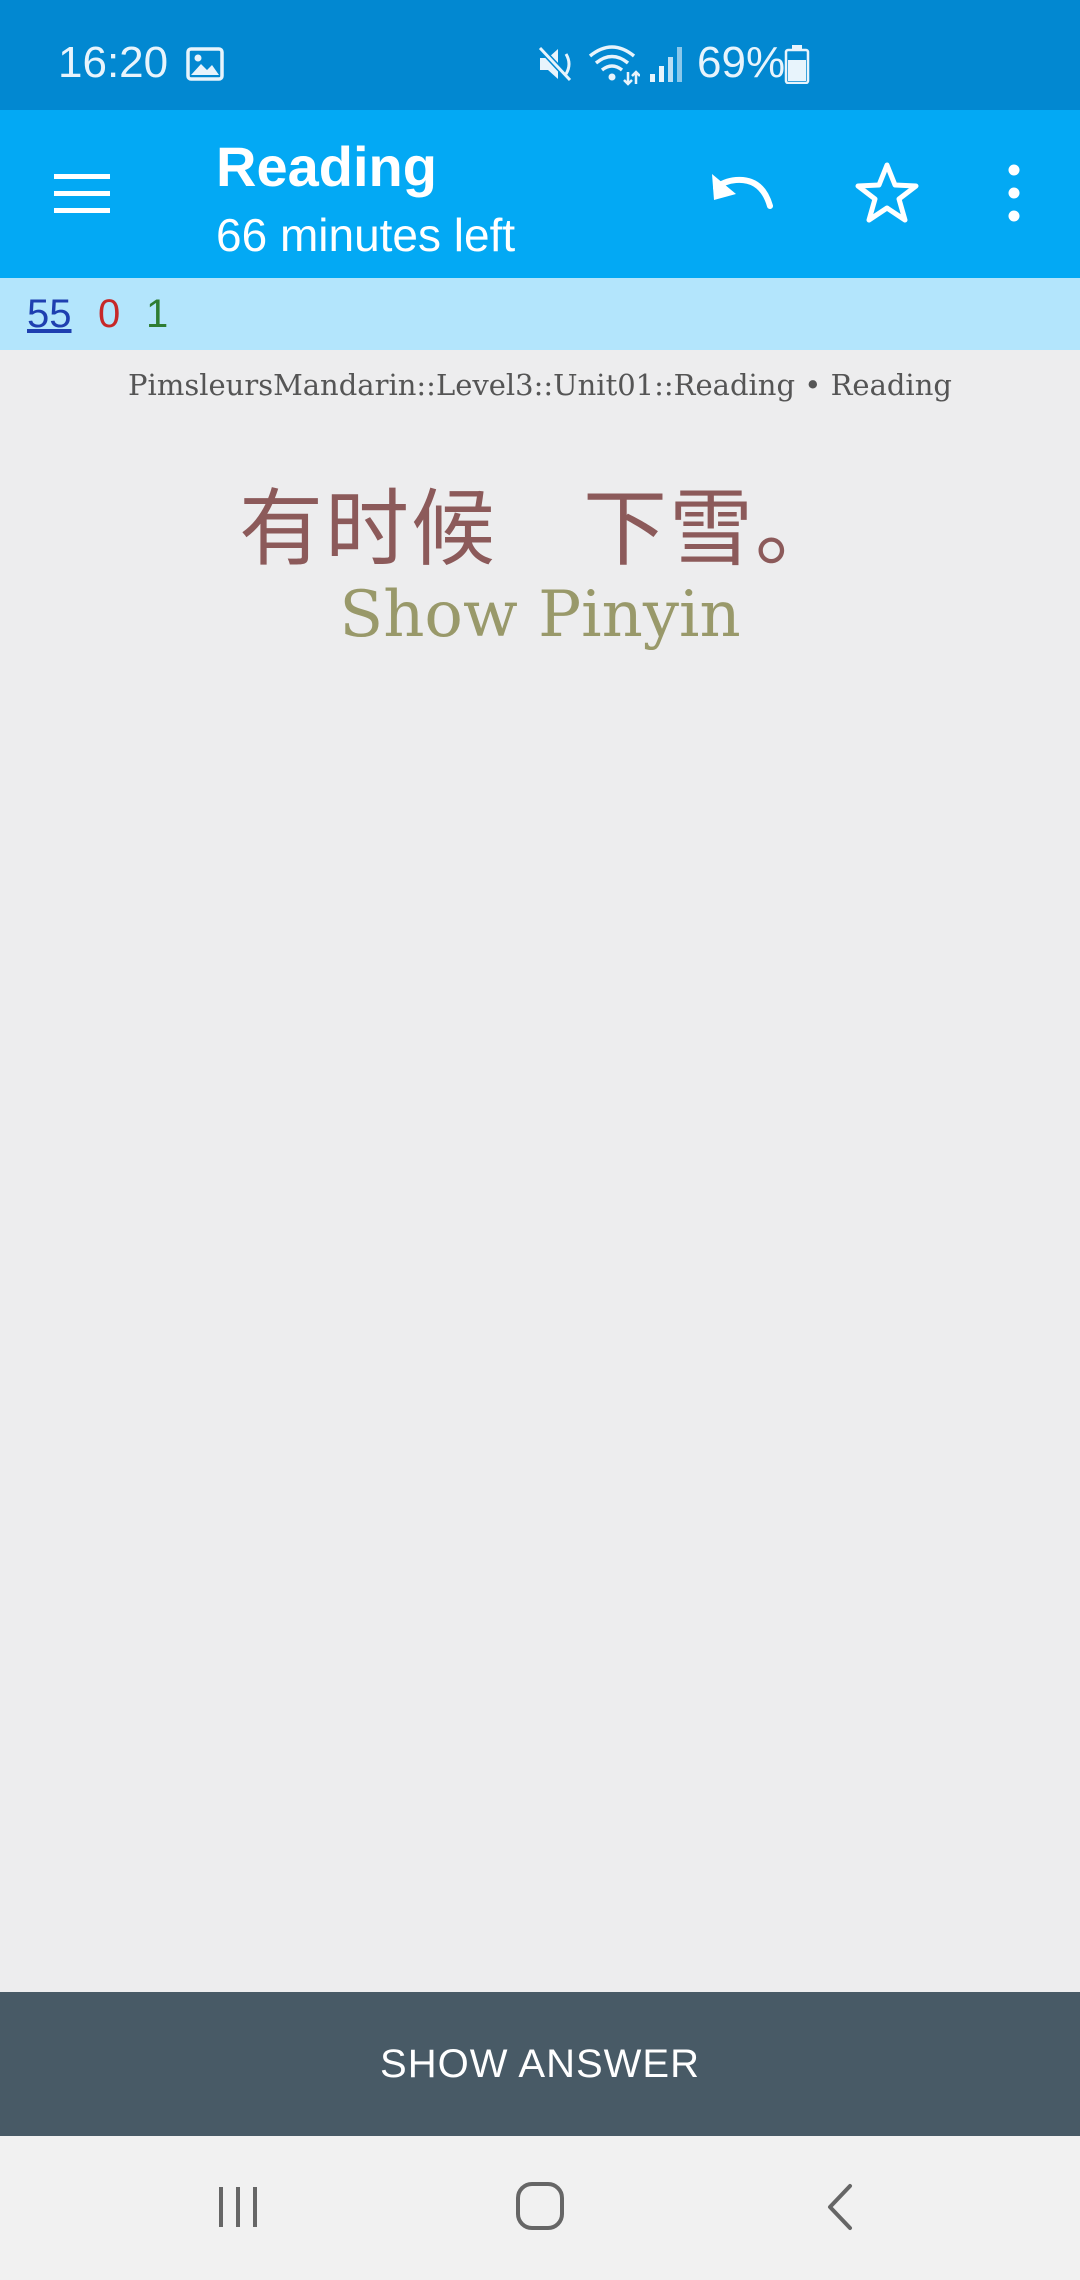 The image size is (1080, 2280). What do you see at coordinates (83, 194) in the screenshot?
I see `menu-icon` at bounding box center [83, 194].